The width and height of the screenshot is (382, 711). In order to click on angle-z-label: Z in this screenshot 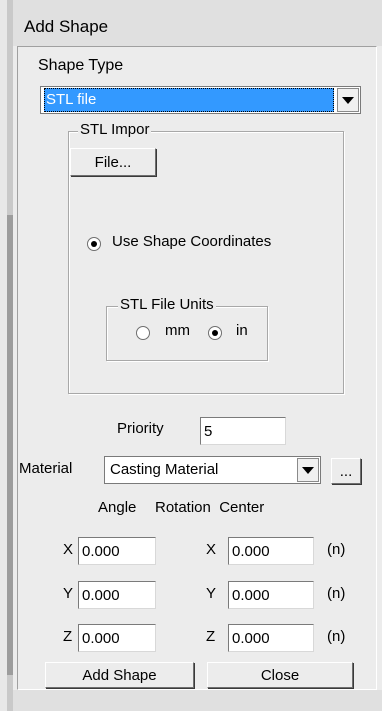, I will do `click(68, 636)`.